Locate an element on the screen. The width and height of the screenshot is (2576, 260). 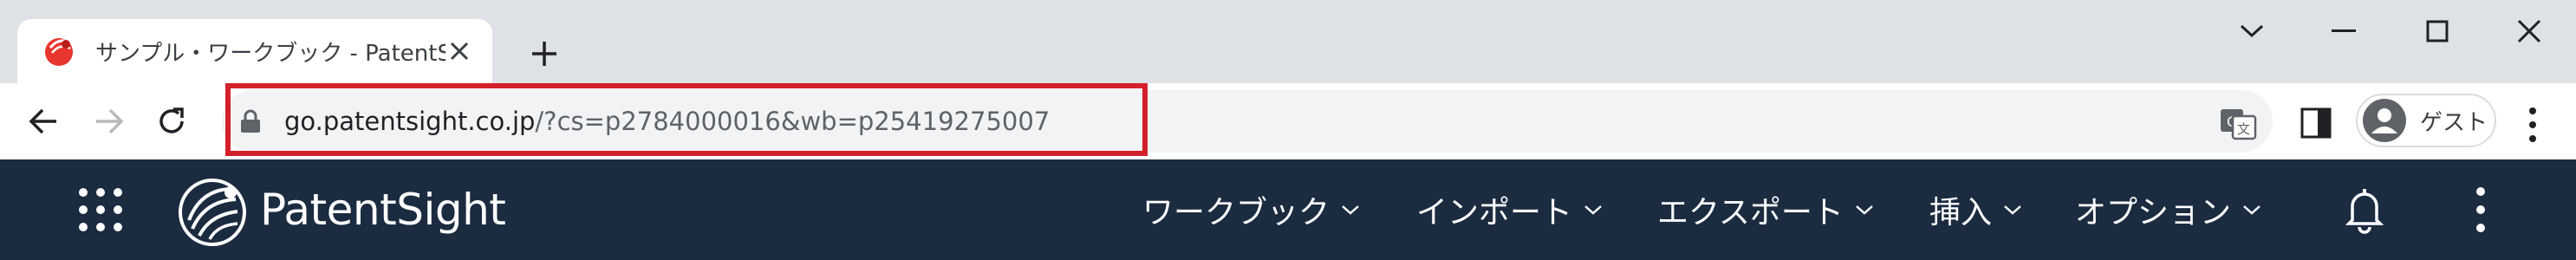
back-button is located at coordinates (43, 121).